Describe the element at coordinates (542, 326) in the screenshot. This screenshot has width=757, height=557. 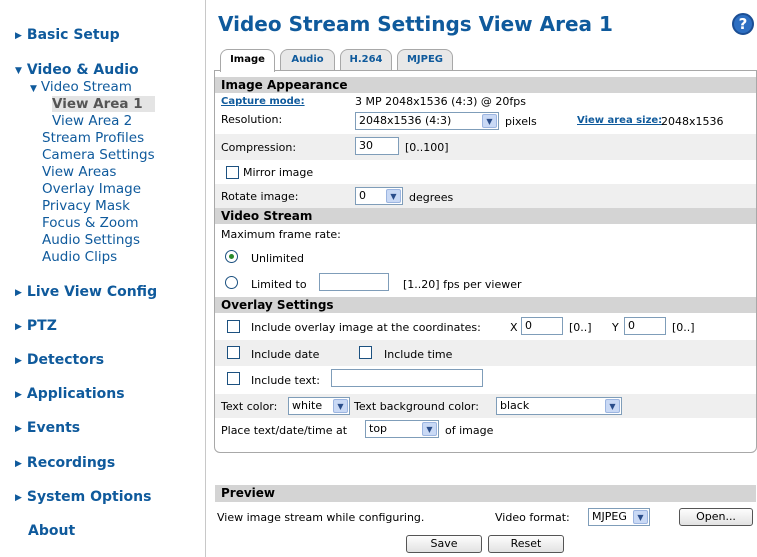
I see `overlay-x-input: 0` at that location.